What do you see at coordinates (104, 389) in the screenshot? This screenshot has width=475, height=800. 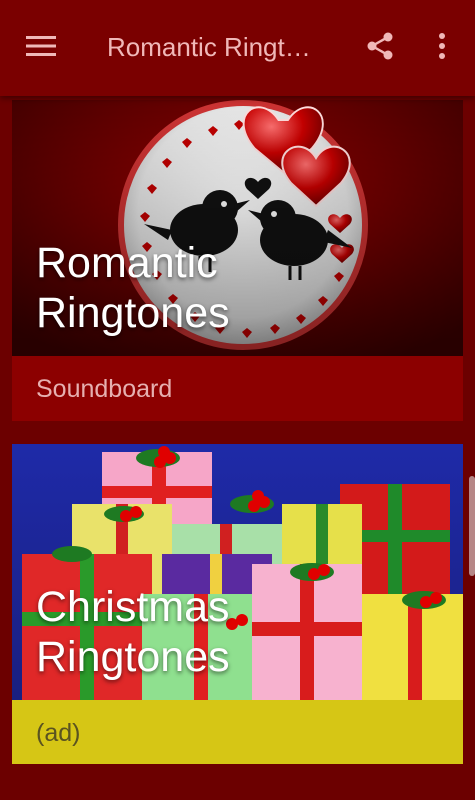 I see `card-footer-label: Soundboard` at bounding box center [104, 389].